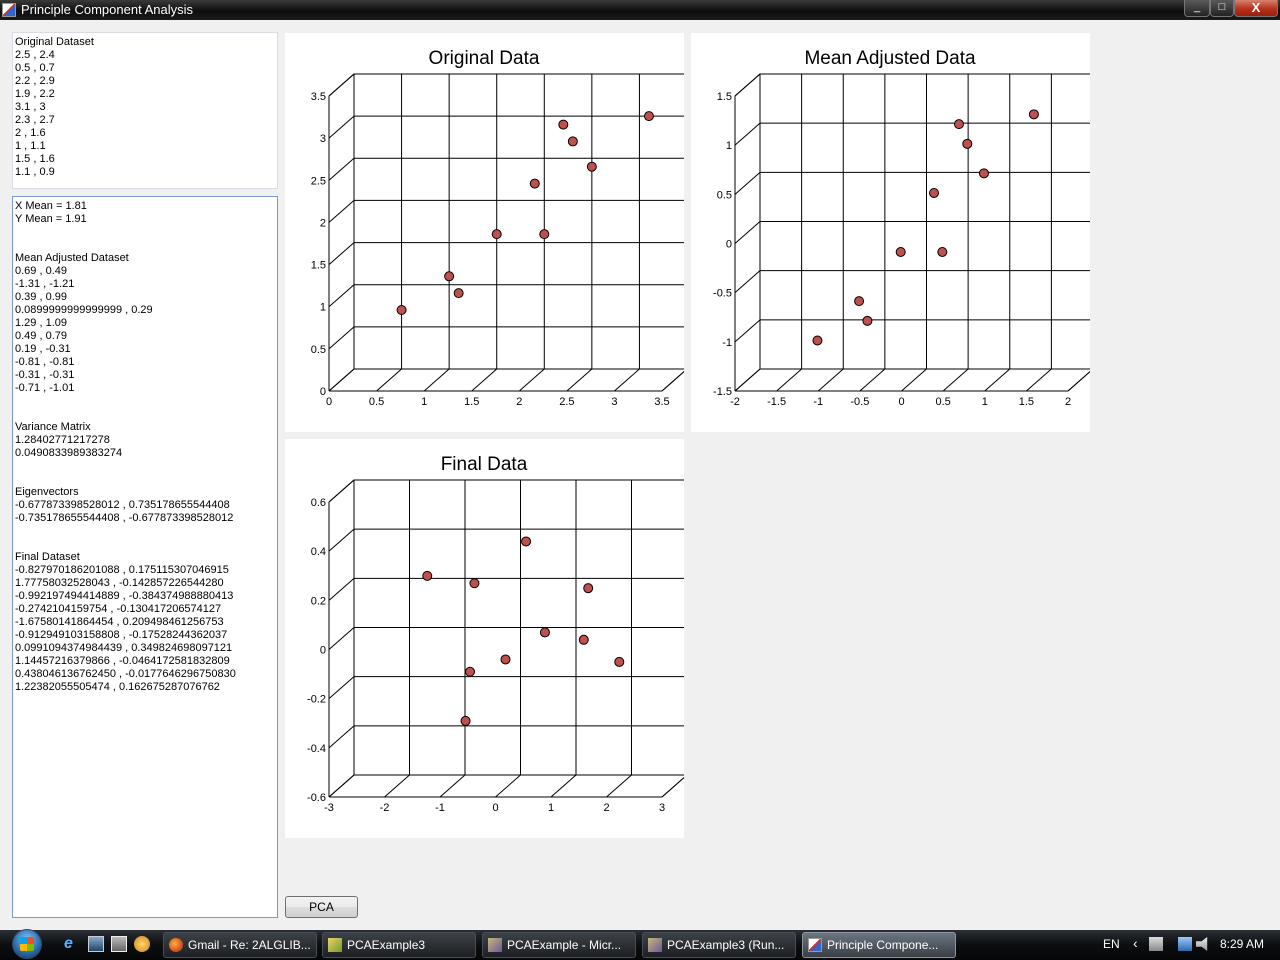 The height and width of the screenshot is (960, 1280). Describe the element at coordinates (318, 503) in the screenshot. I see `y-tick-label: 0.6` at that location.